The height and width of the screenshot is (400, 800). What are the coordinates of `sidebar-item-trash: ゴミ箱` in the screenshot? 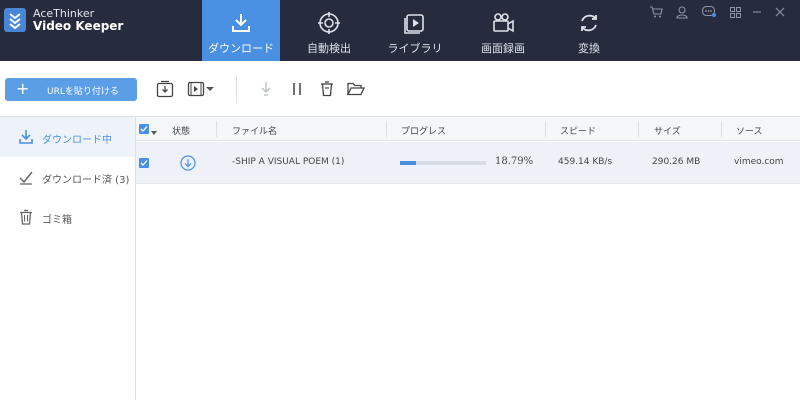 It's located at (67, 217).